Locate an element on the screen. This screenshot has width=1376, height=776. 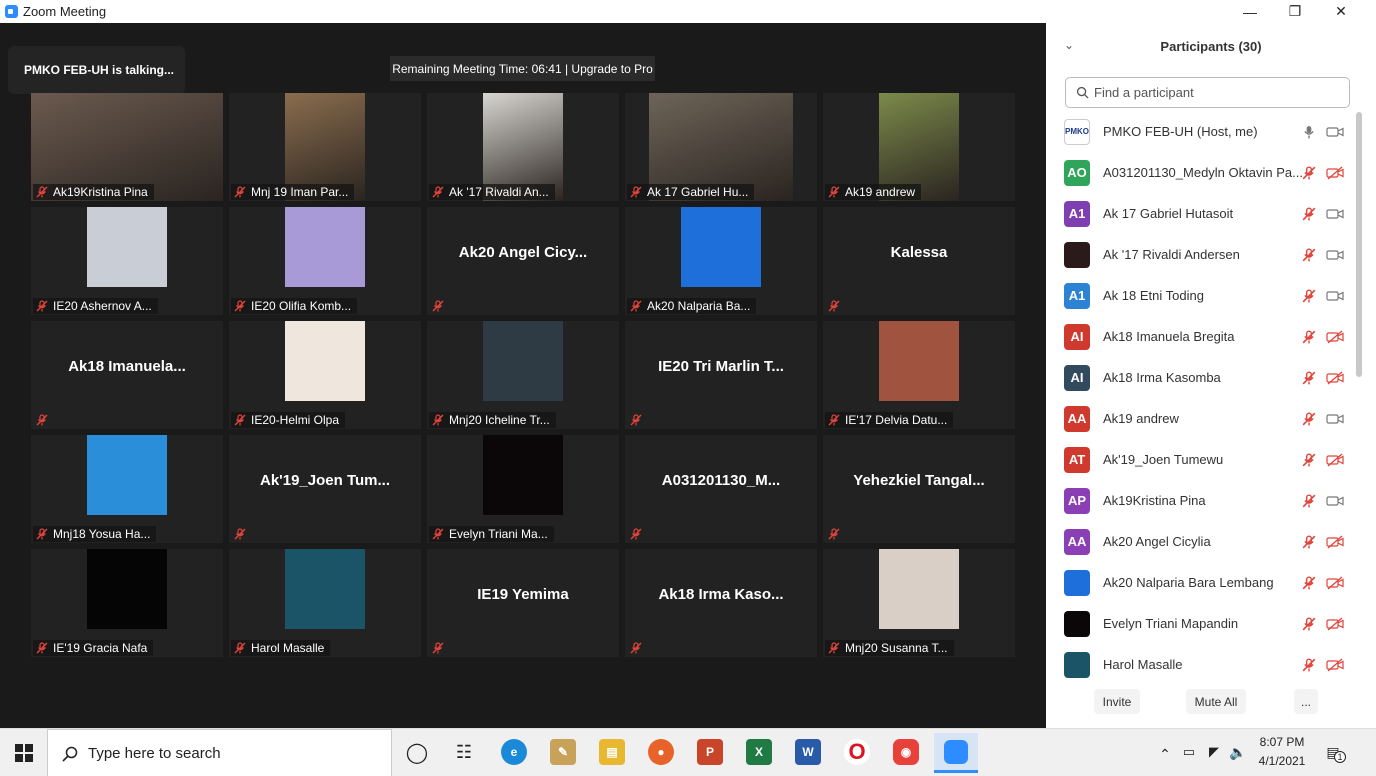
battery-icon: ▭ is located at coordinates (1189, 752).